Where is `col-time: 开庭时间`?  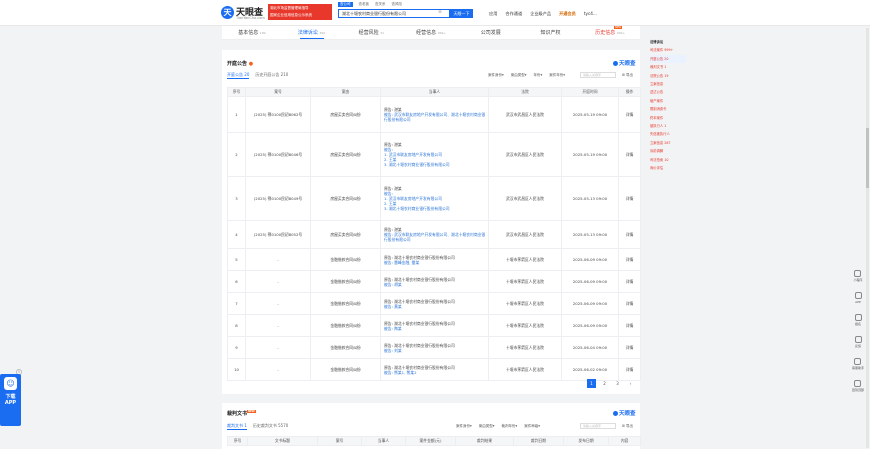 col-time: 开庭时间 is located at coordinates (590, 92).